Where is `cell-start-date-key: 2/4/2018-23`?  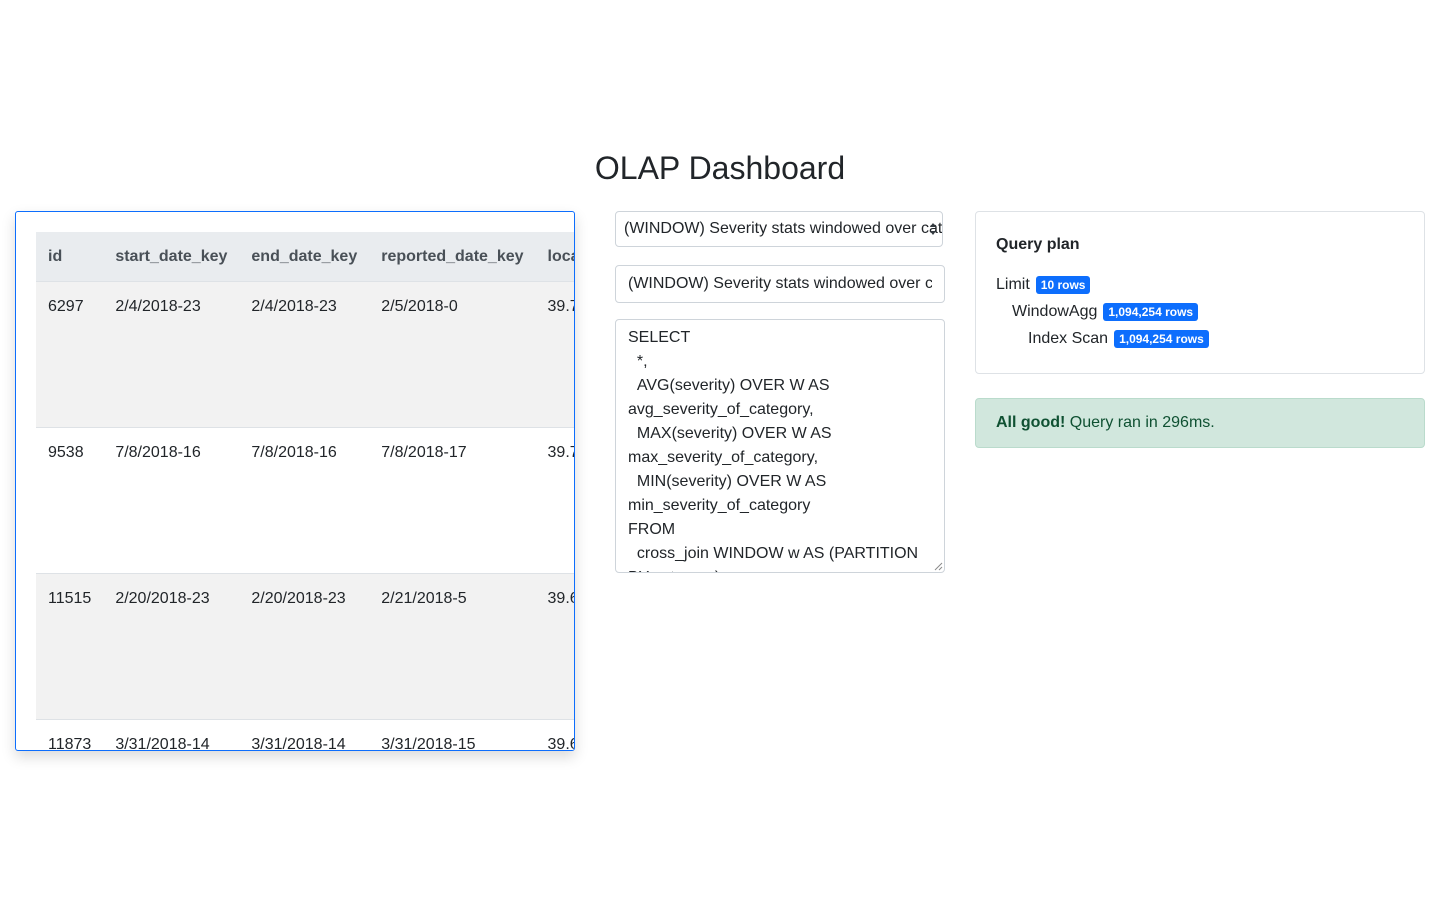
cell-start-date-key: 2/4/2018-23 is located at coordinates (171, 354).